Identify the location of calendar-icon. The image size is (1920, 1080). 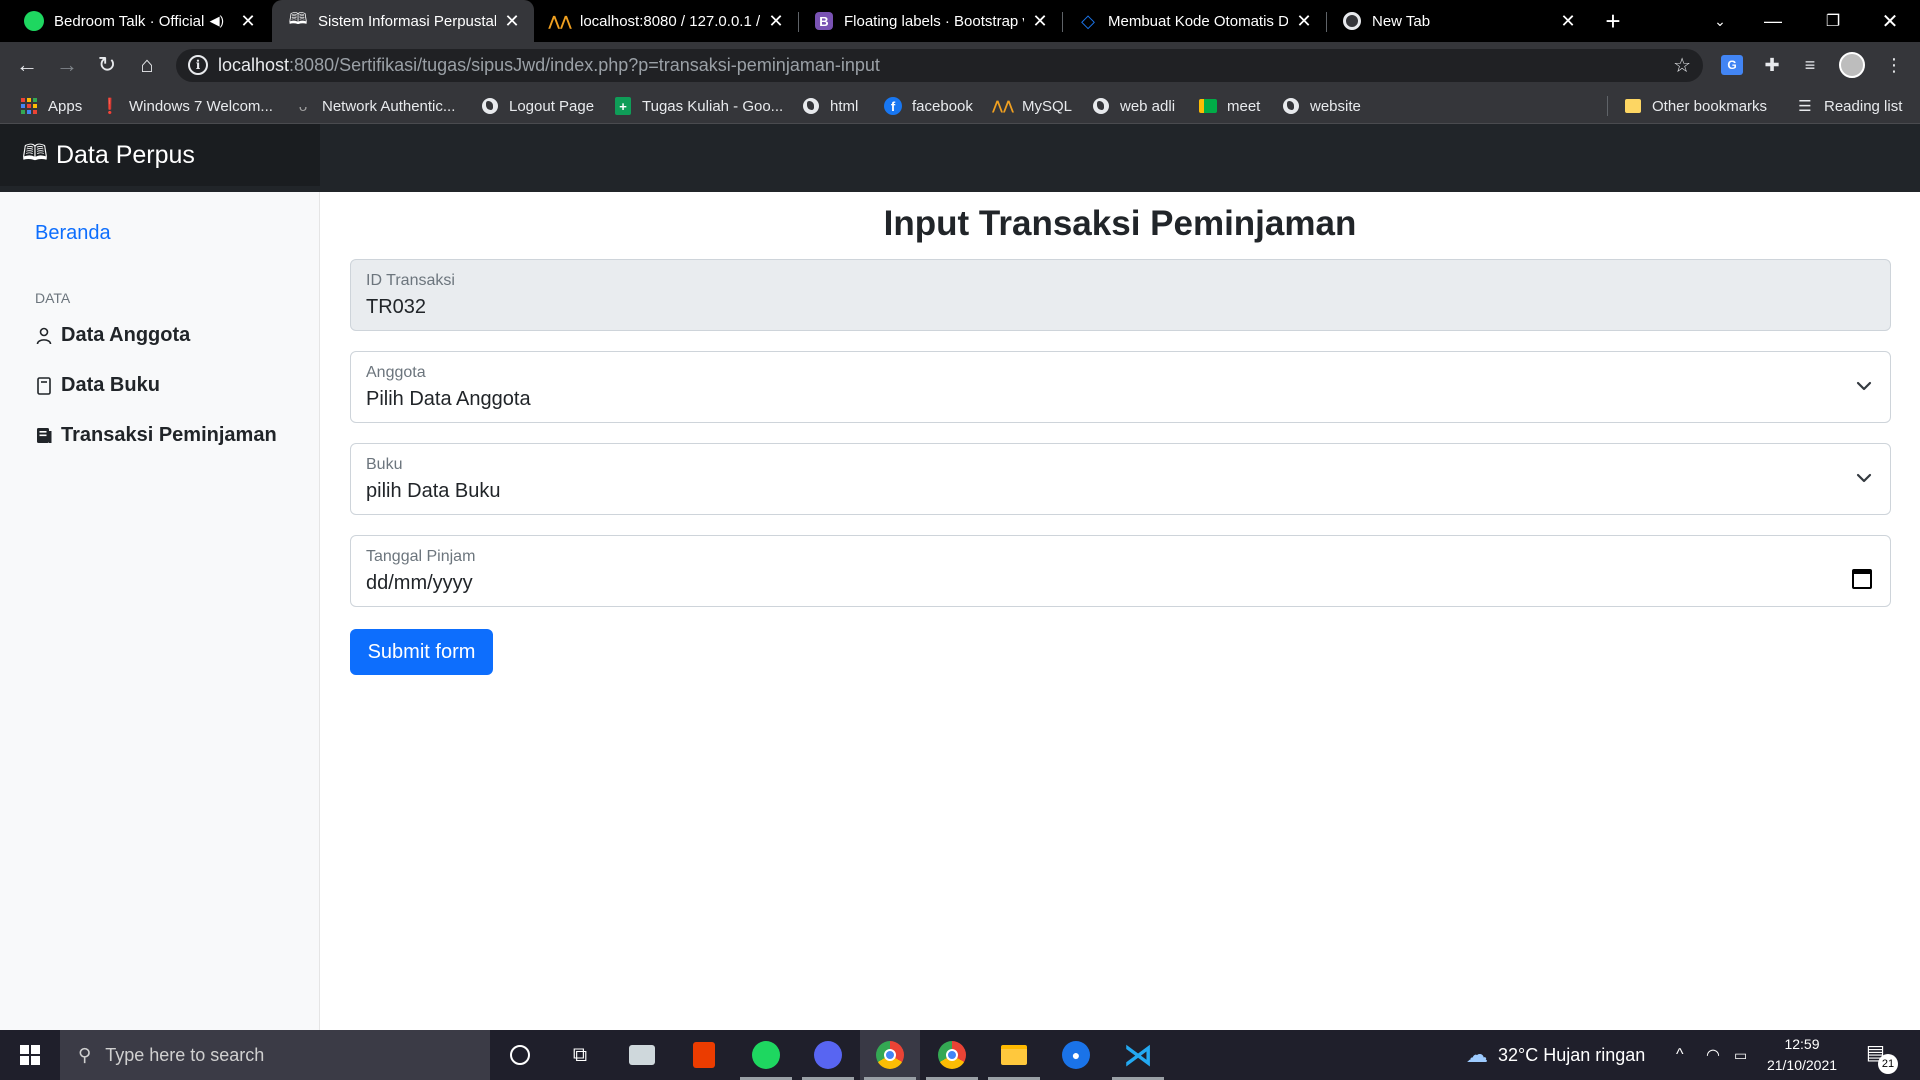
(1862, 579).